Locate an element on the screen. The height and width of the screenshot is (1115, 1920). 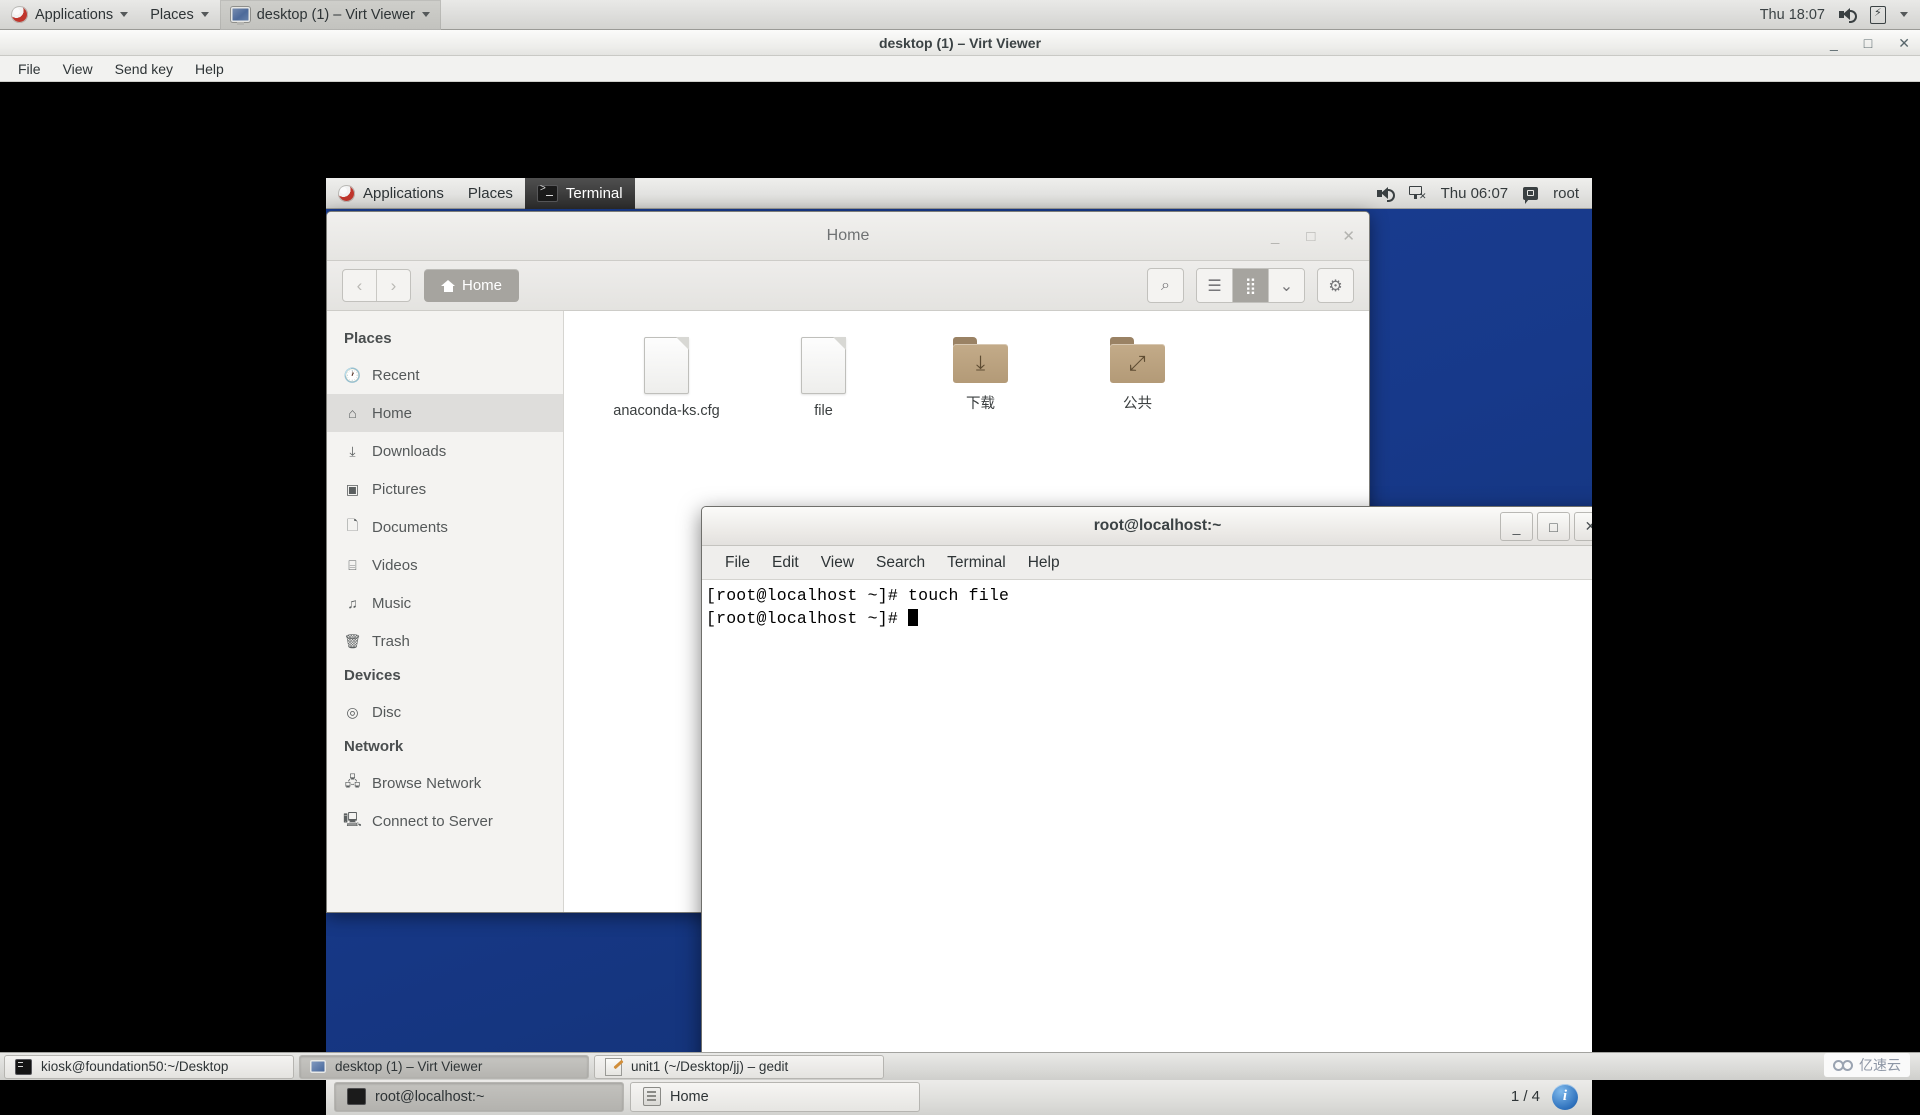
sidebar-item-label: Disc is located at coordinates (387, 712).